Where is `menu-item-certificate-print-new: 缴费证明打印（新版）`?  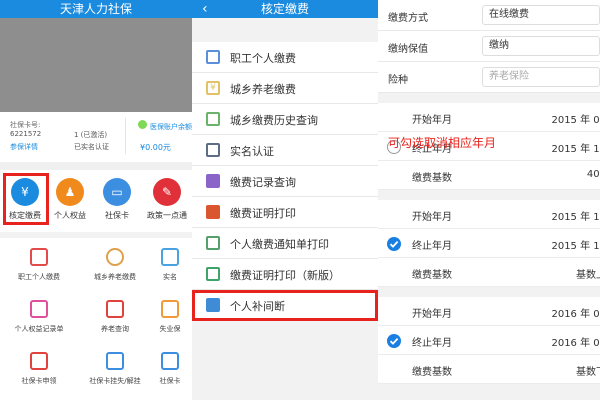
menu-item-certificate-print-new: 缴费证明打印（新版） is located at coordinates (285, 274).